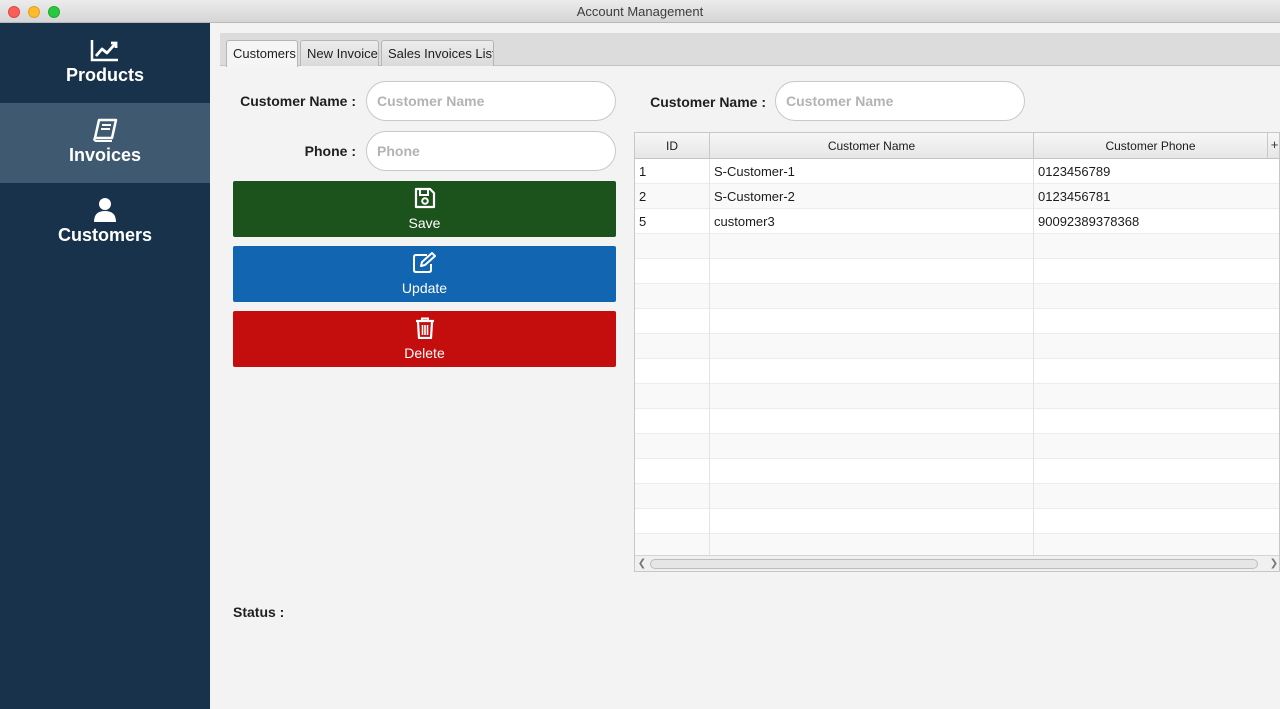 The height and width of the screenshot is (709, 1280). Describe the element at coordinates (1074, 196) in the screenshot. I see `cell-customer-phone: 0123456781` at that location.